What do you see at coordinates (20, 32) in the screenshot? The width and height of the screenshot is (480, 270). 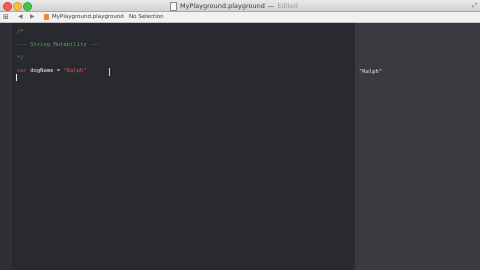 I see `comment-open: /*` at bounding box center [20, 32].